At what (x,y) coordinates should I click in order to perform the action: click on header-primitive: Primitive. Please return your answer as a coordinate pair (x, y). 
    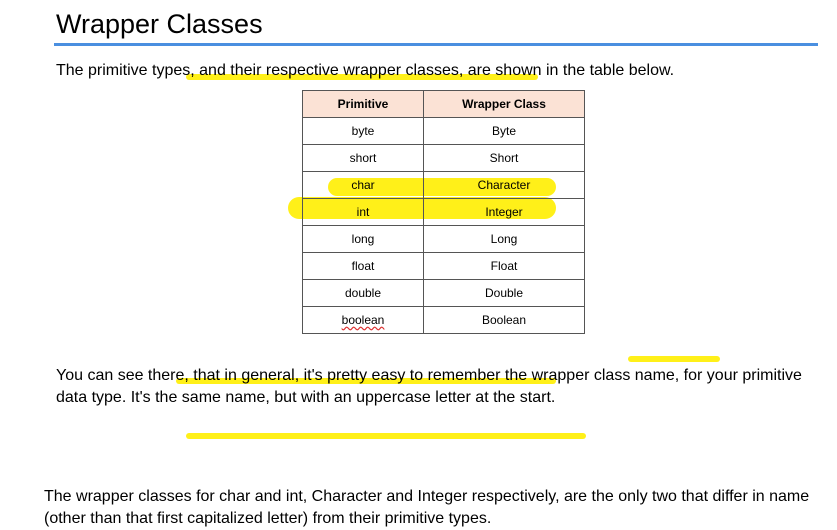
    Looking at the image, I should click on (363, 104).